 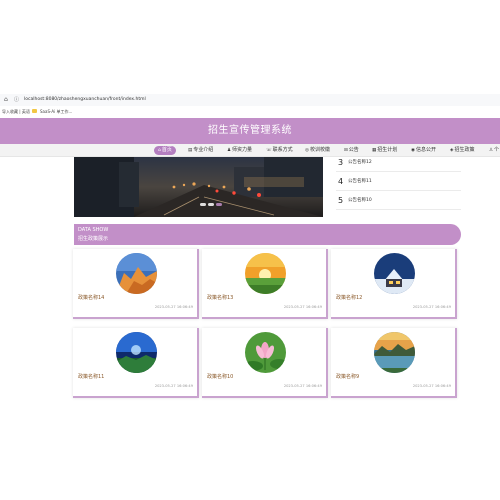 I want to click on snow-cabin-image, so click(x=394, y=273).